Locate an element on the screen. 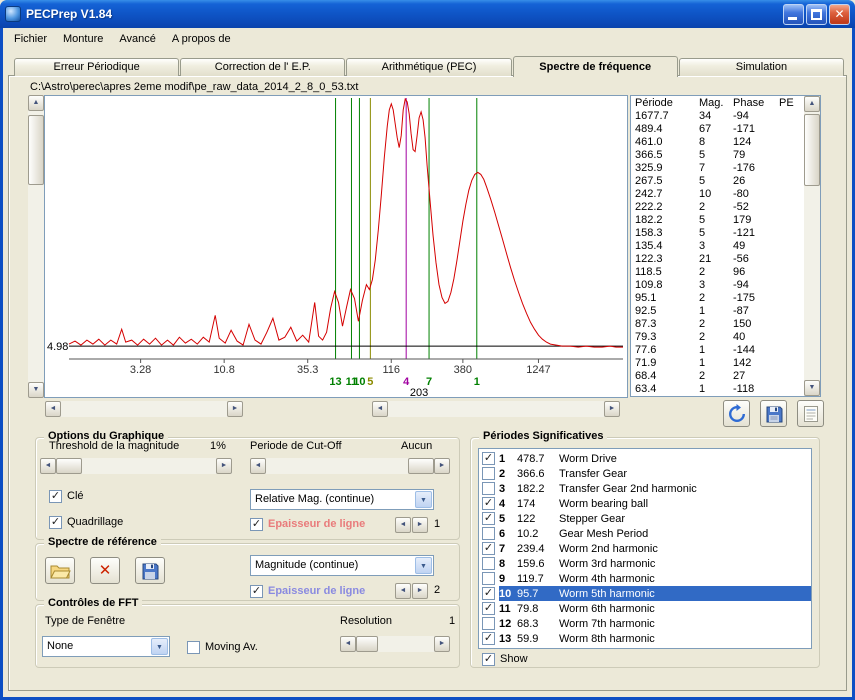 The height and width of the screenshot is (700, 855). table-row: 118.5 2 96 is located at coordinates (725, 272).